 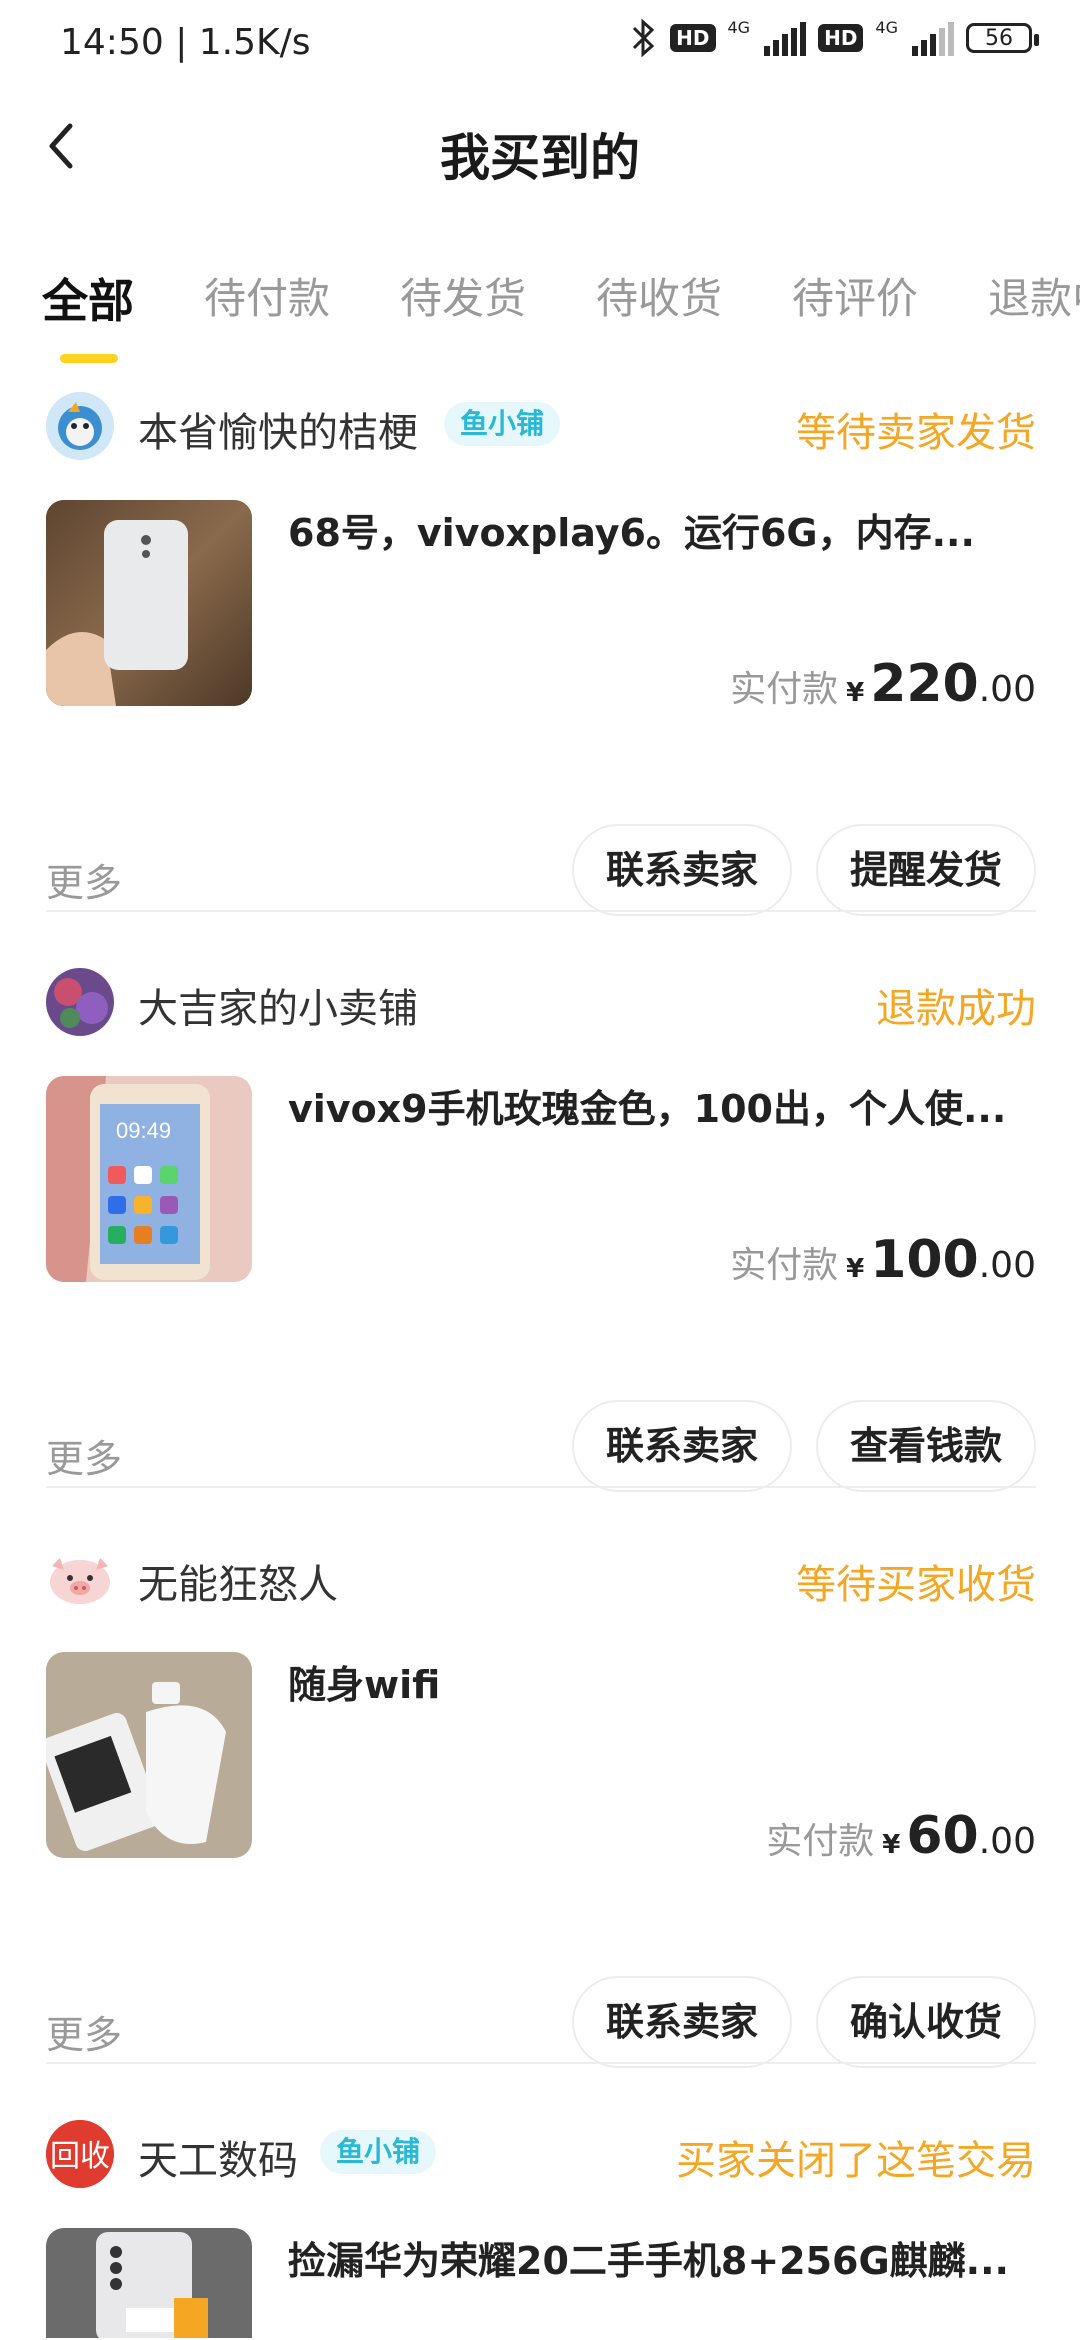 What do you see at coordinates (925, 2022) in the screenshot?
I see `confirm-receipt-button: 确认收货` at bounding box center [925, 2022].